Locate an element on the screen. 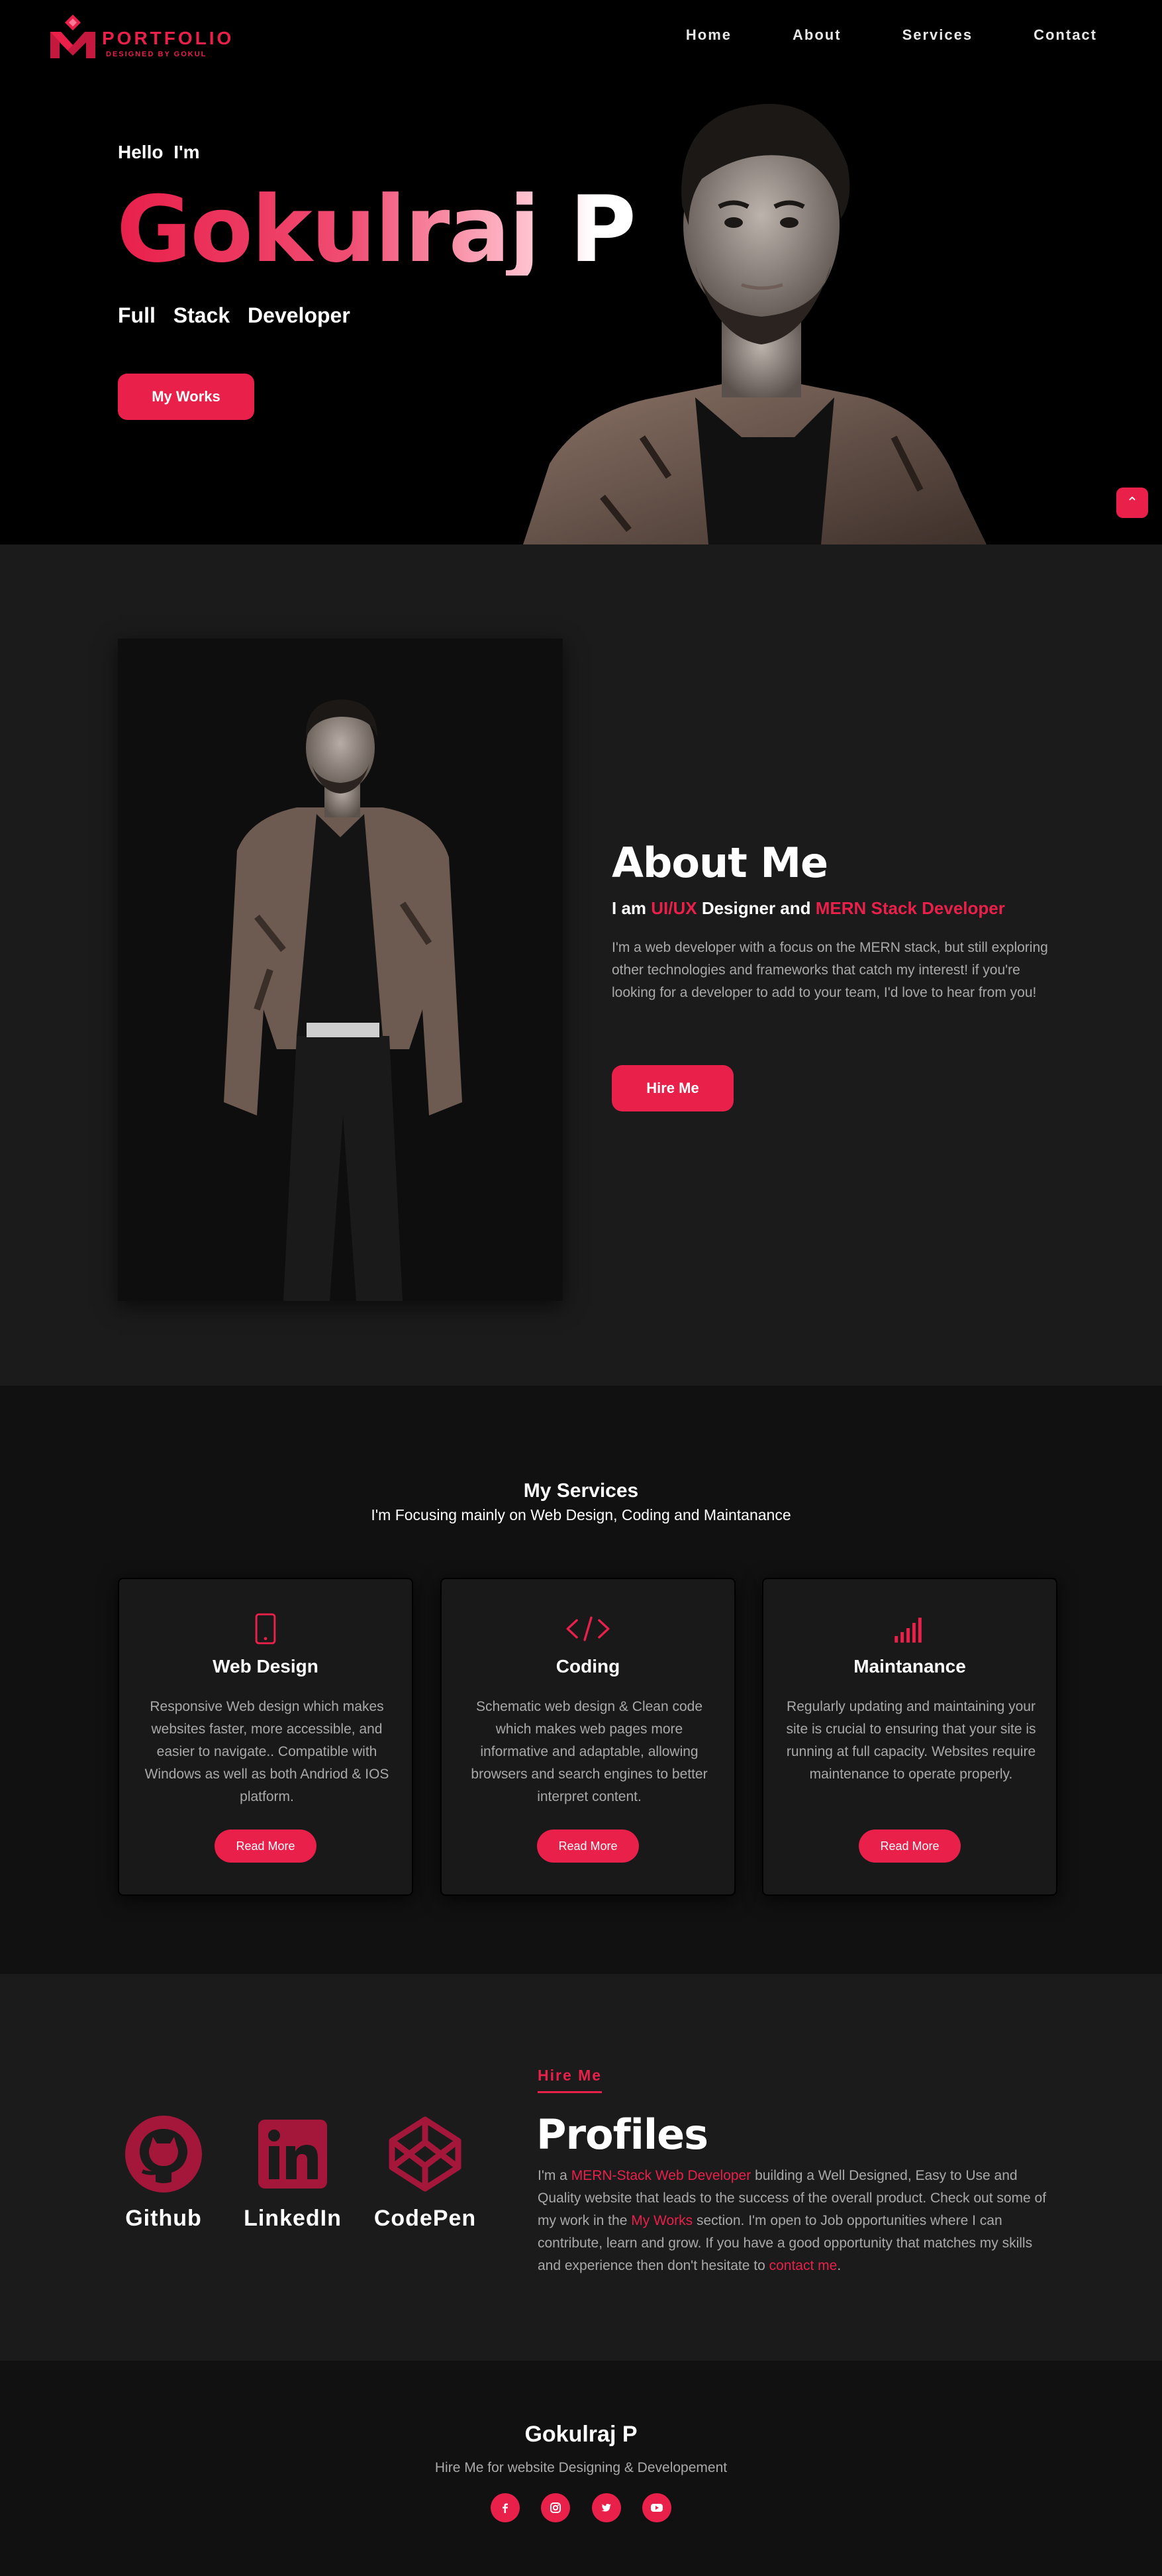 This screenshot has width=1162, height=2576. brand-name: PORTFOLIO is located at coordinates (168, 38).